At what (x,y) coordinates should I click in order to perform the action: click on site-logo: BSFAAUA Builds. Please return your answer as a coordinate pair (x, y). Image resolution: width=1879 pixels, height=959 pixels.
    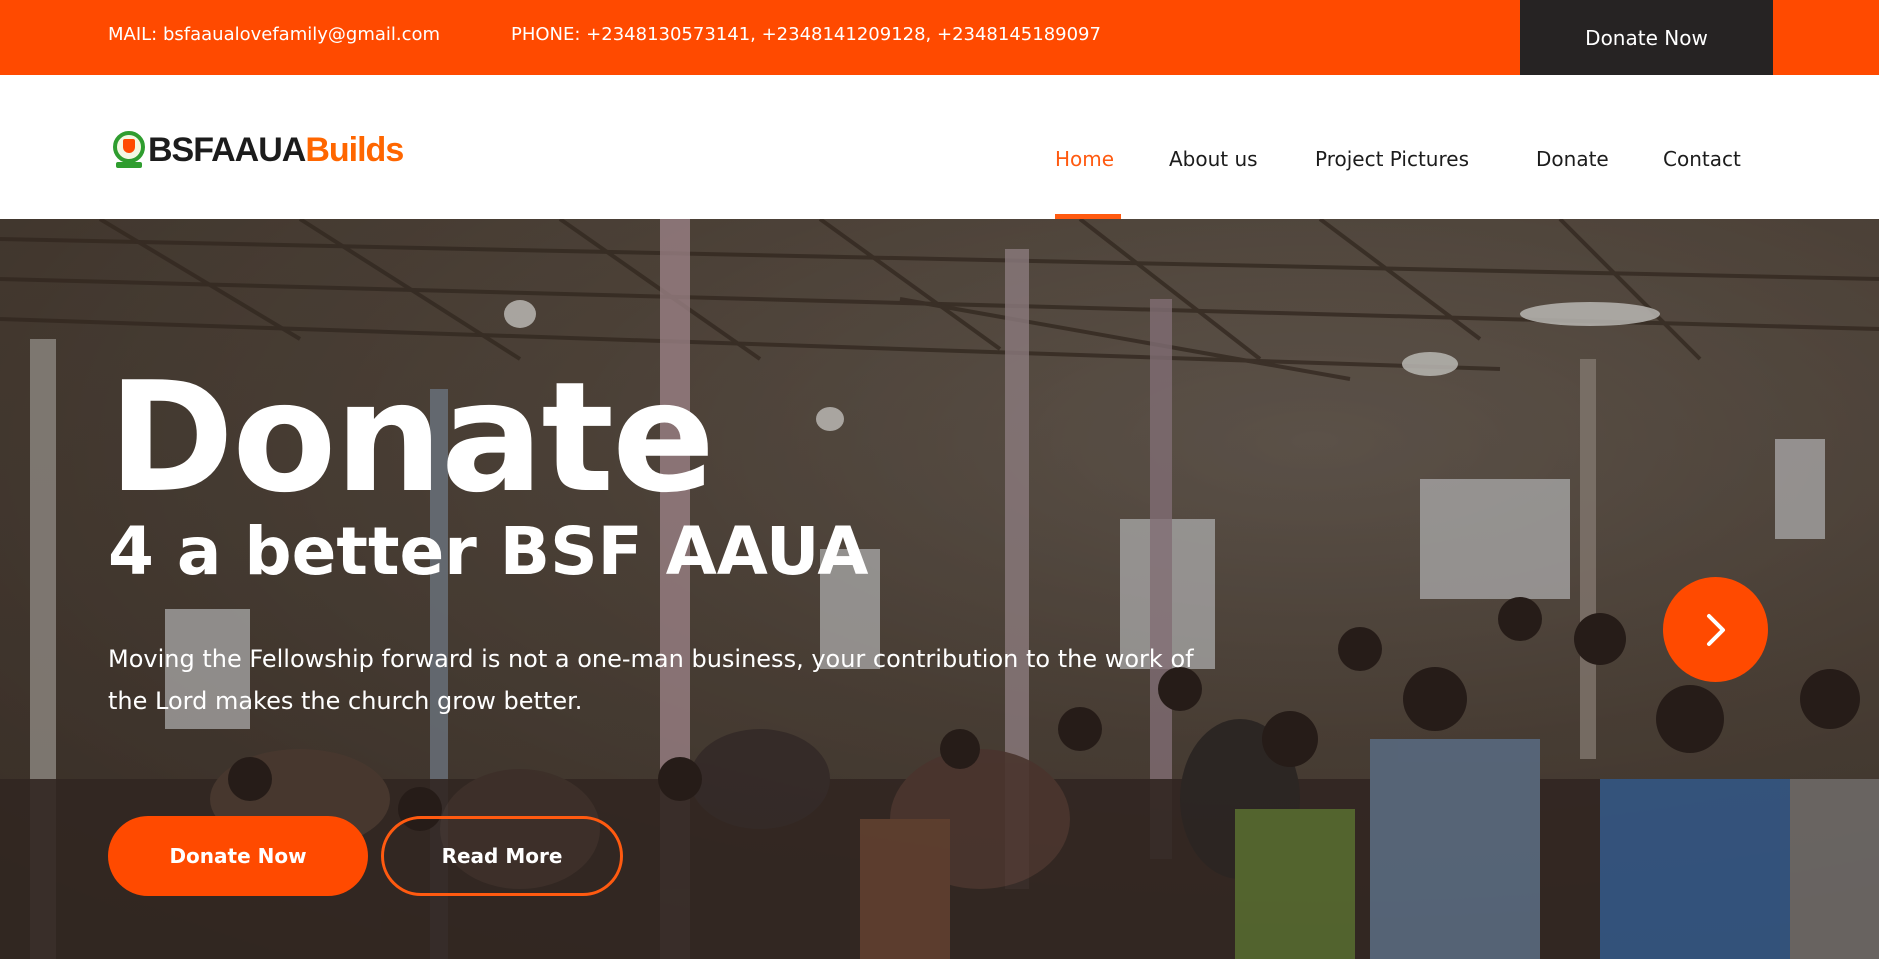
    Looking at the image, I should click on (258, 150).